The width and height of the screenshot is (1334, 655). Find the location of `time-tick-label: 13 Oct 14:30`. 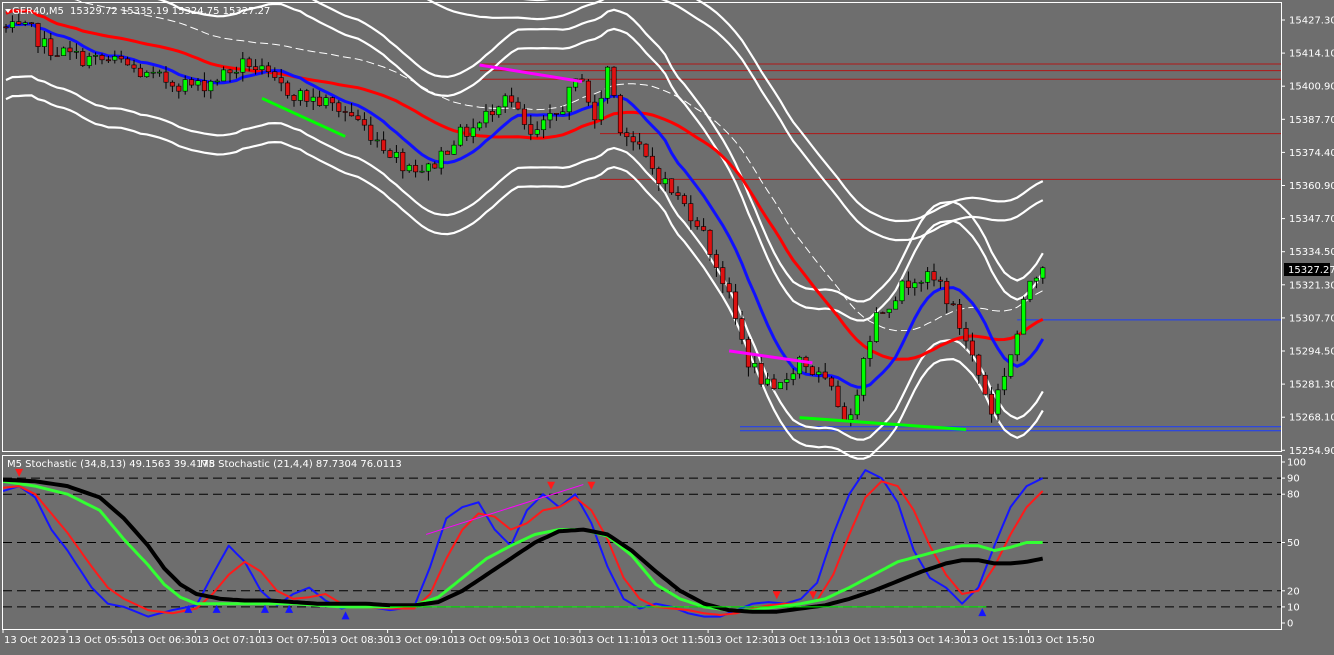

time-tick-label: 13 Oct 14:30 is located at coordinates (933, 640).